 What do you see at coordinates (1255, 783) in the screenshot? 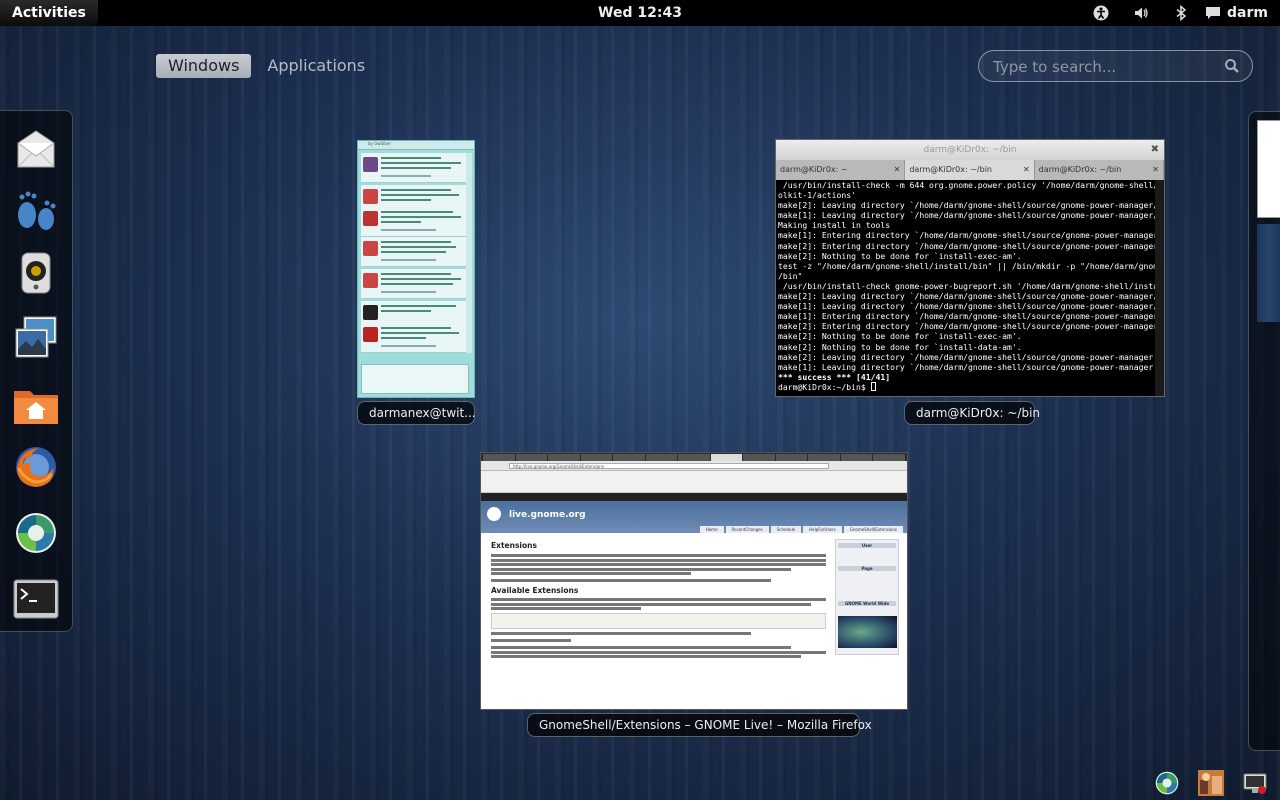
I see `monitor-tray-icon` at bounding box center [1255, 783].